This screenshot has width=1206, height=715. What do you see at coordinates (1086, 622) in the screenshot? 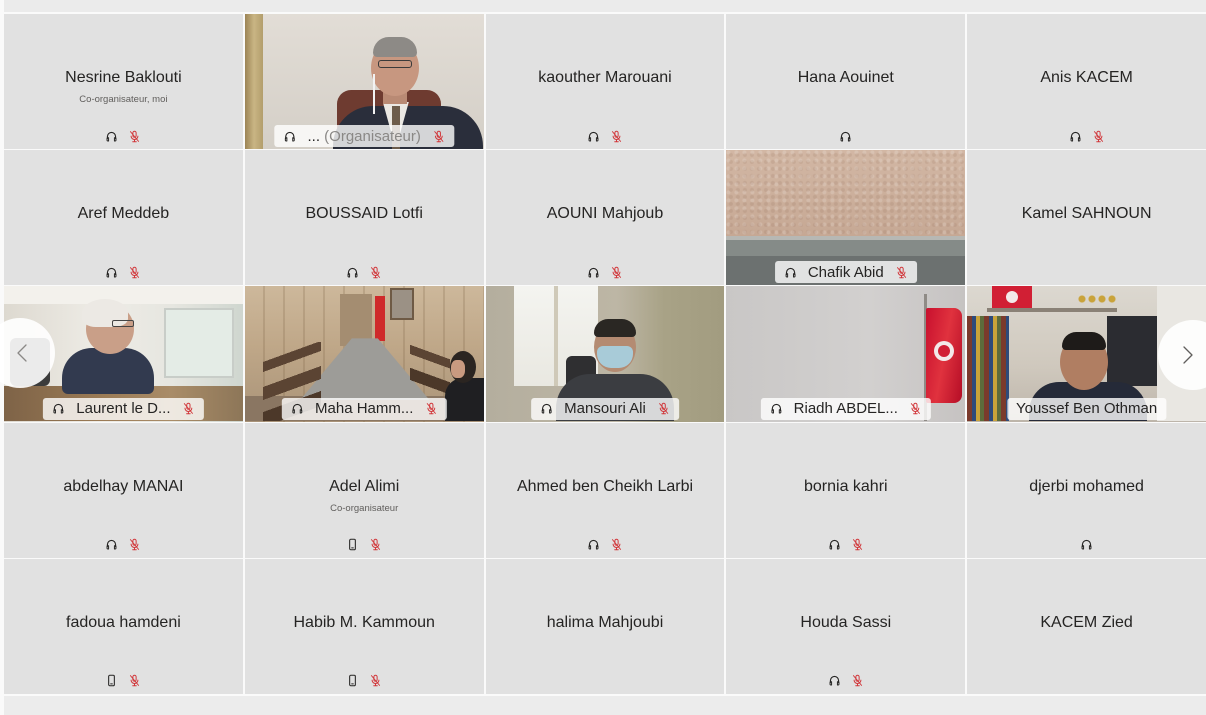
I see `participant-name: KACEM Zied` at bounding box center [1086, 622].